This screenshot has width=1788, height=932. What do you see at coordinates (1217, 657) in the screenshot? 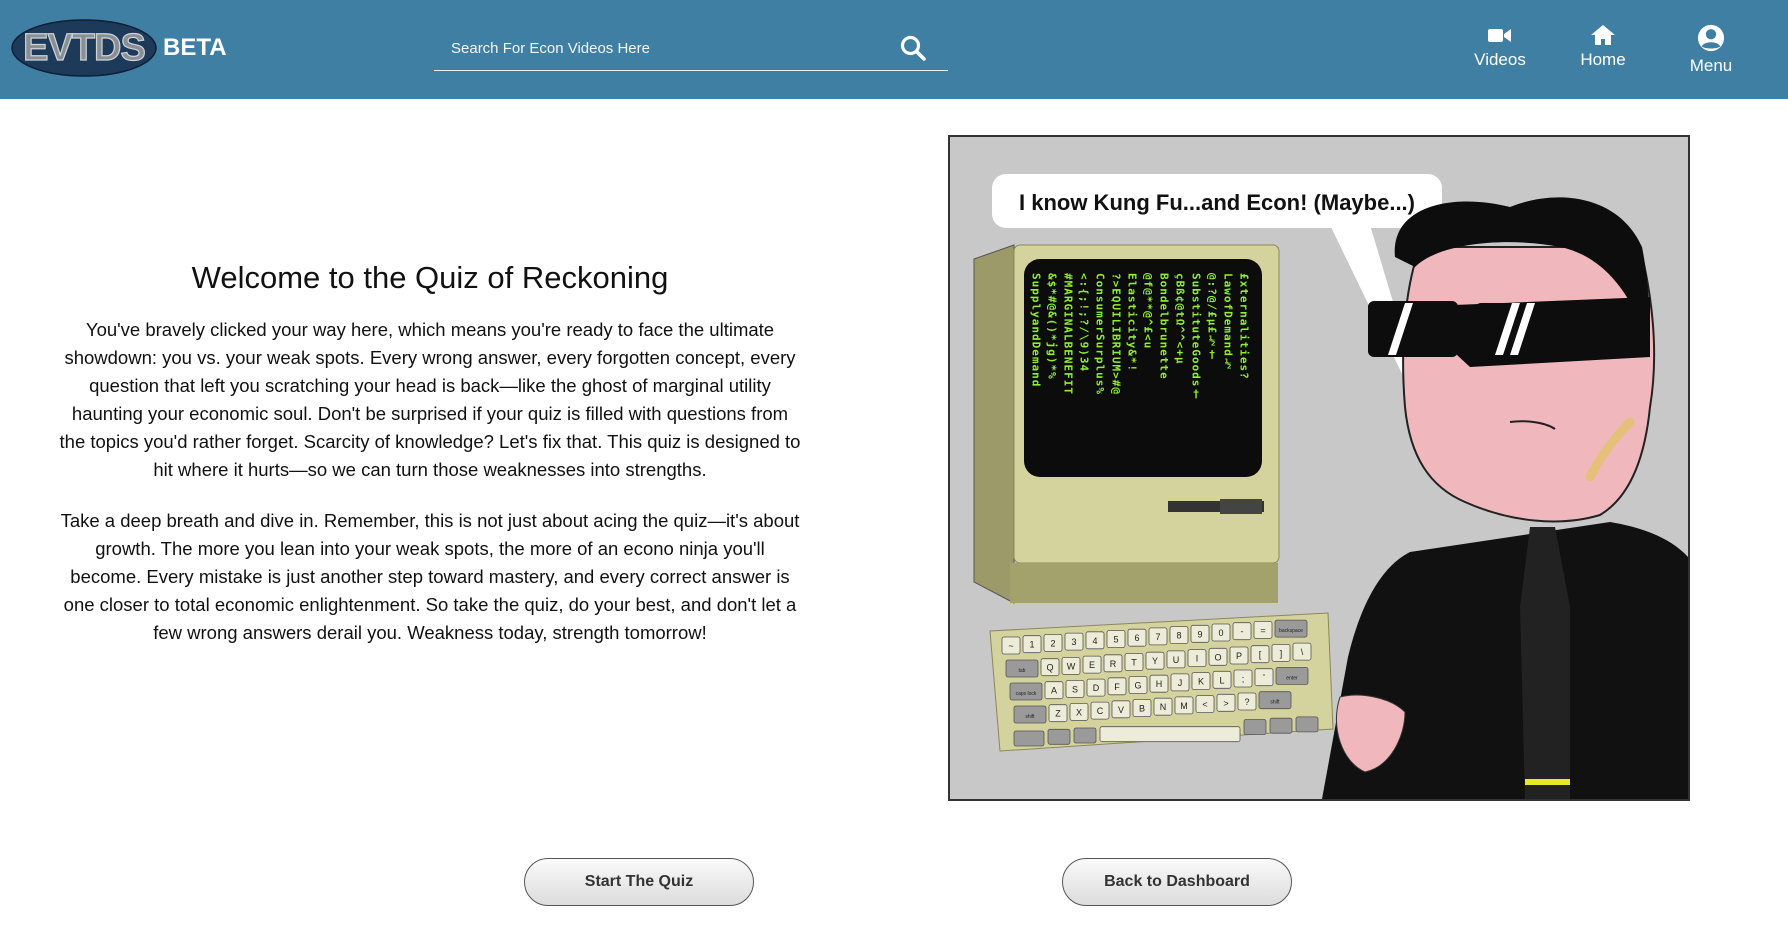
I see `keyboard-key-label: O` at bounding box center [1217, 657].